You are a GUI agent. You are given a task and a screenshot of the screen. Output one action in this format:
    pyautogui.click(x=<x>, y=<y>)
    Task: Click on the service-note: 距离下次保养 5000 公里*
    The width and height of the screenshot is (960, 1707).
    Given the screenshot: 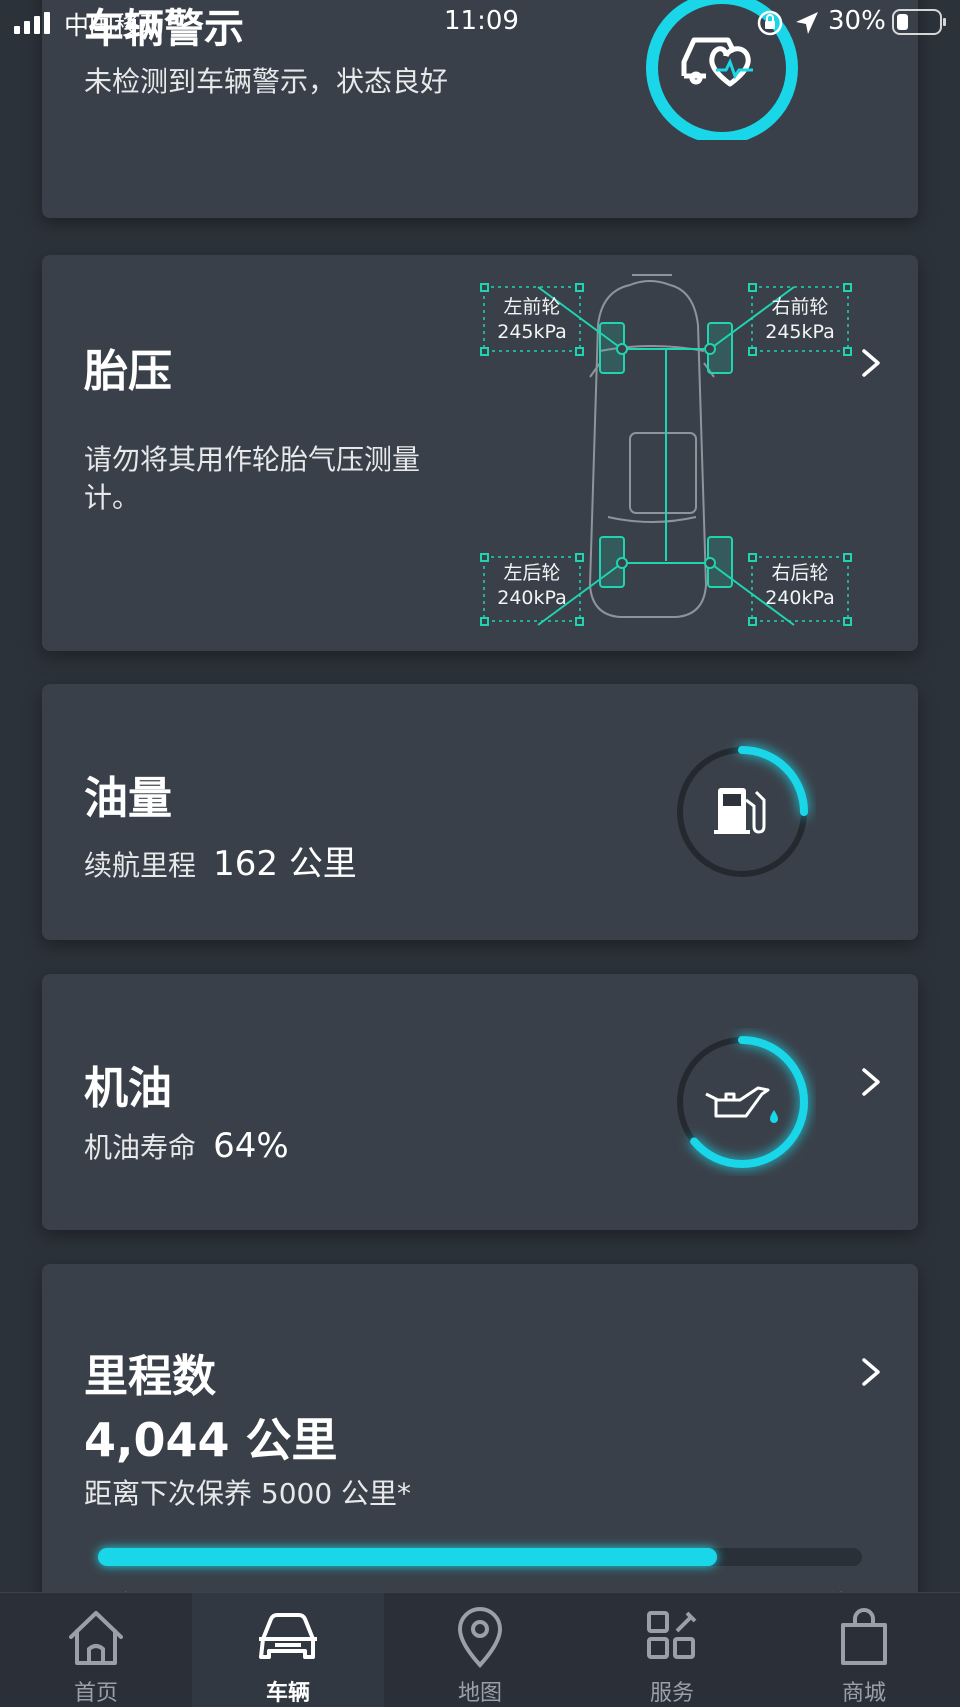 What is the action you would take?
    pyautogui.click(x=248, y=1493)
    